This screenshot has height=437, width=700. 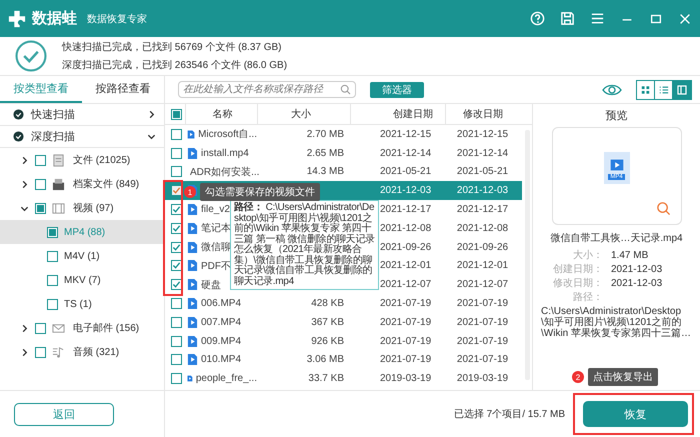 What do you see at coordinates (325, 360) in the screenshot?
I see `file-size: 3.06 MB` at bounding box center [325, 360].